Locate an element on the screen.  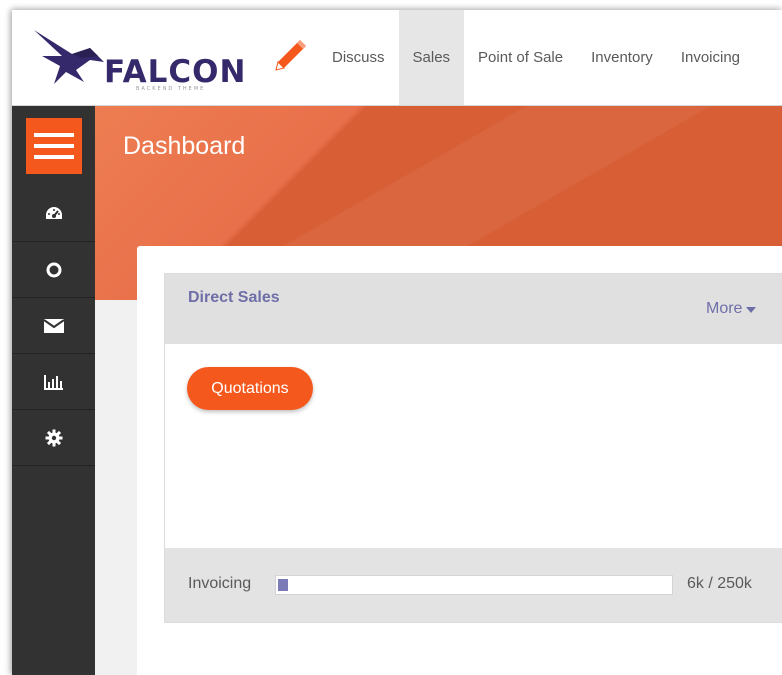
envelope-icon is located at coordinates (53, 325).